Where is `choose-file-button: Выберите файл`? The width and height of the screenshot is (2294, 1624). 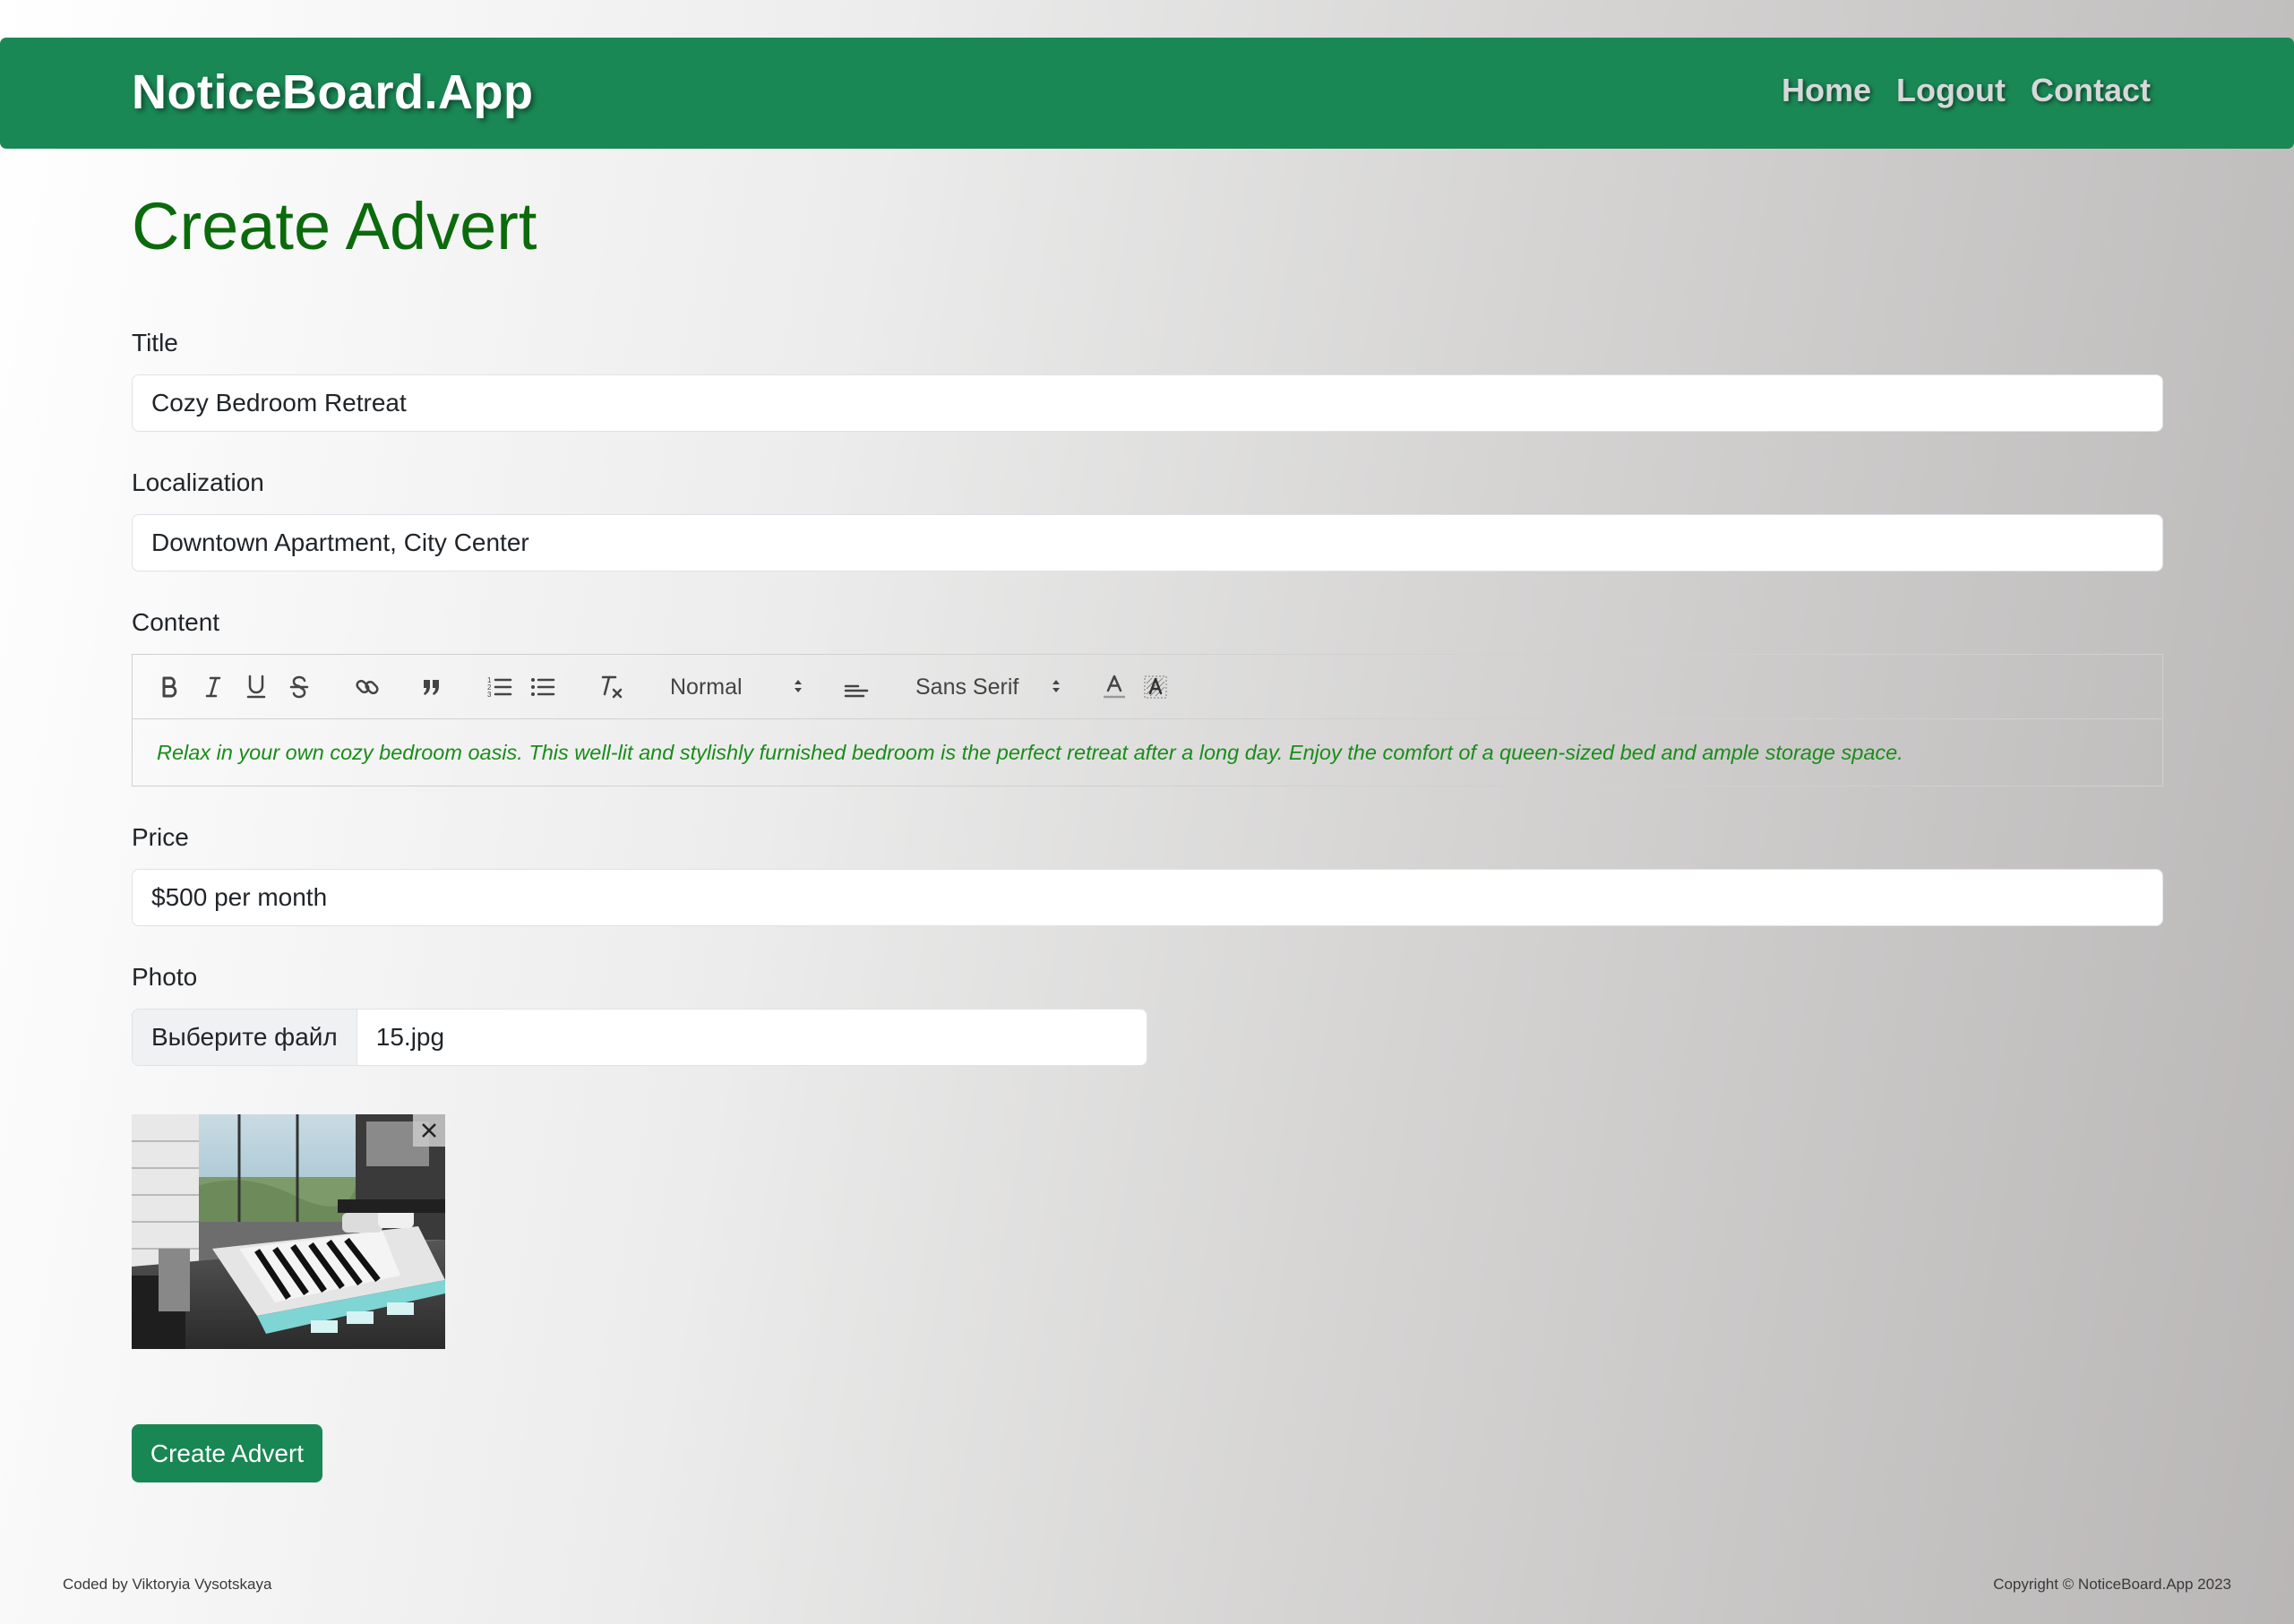
choose-file-button: Выберите файл is located at coordinates (245, 1037).